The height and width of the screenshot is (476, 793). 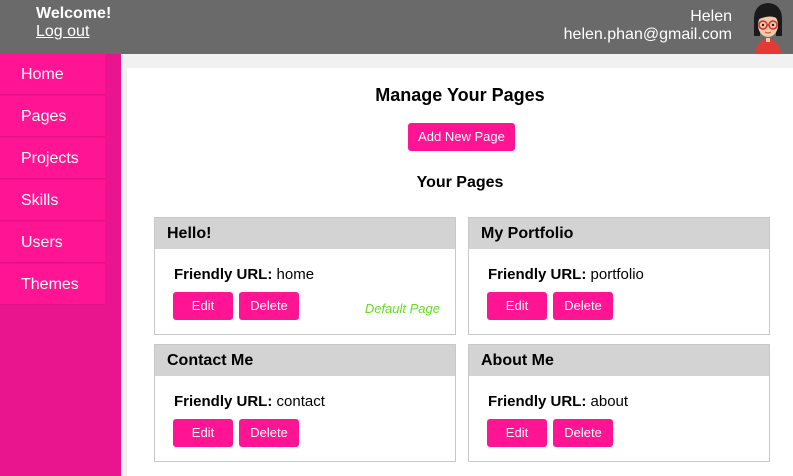 I want to click on sidebar-item-pages: Pages, so click(x=52, y=116).